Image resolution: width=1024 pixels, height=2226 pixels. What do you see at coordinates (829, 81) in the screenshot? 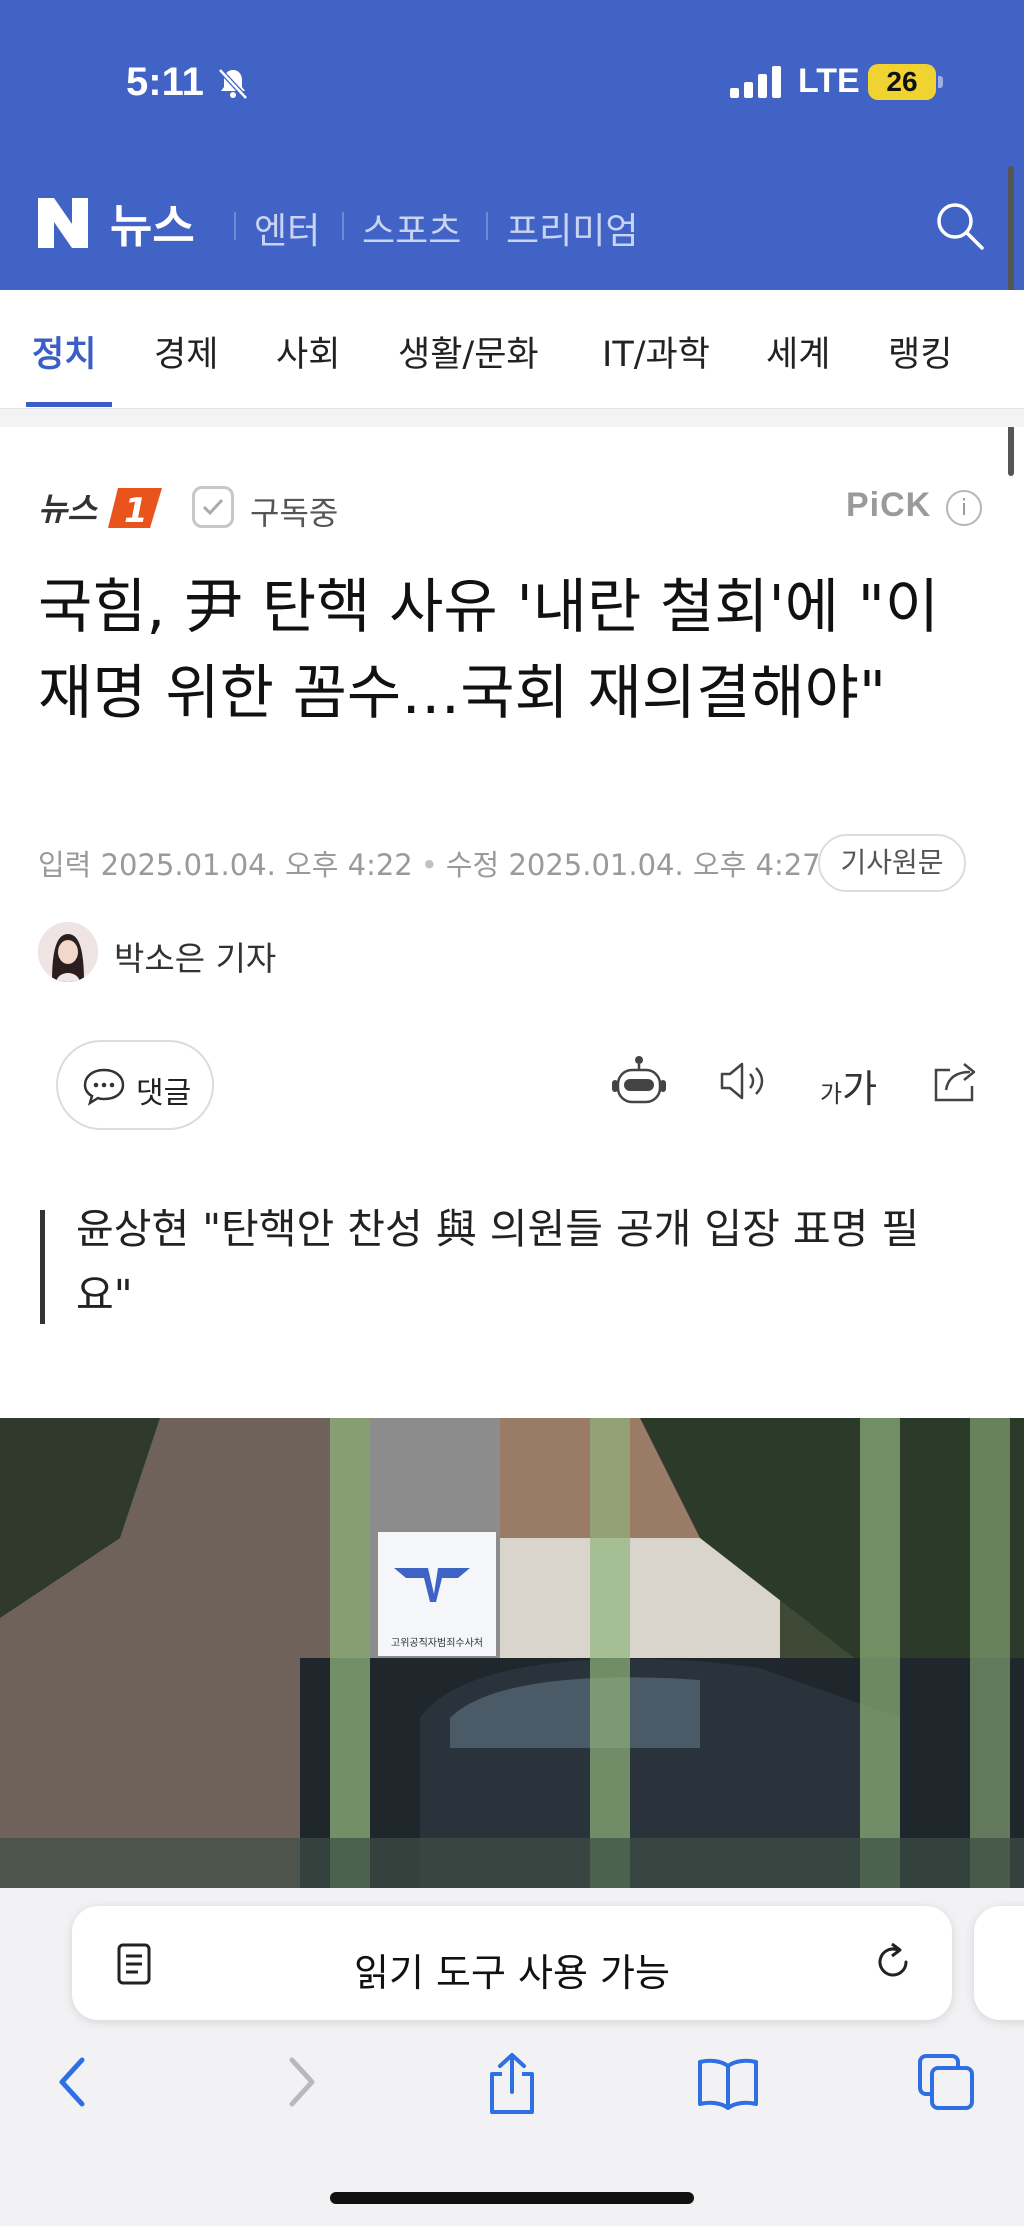
I see `network-type: LTE` at bounding box center [829, 81].